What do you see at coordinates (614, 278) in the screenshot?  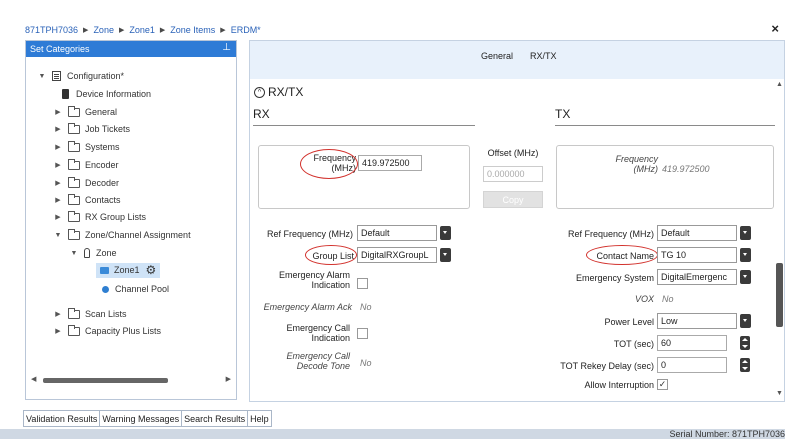 I see `emergency-system-label: Emergency System` at bounding box center [614, 278].